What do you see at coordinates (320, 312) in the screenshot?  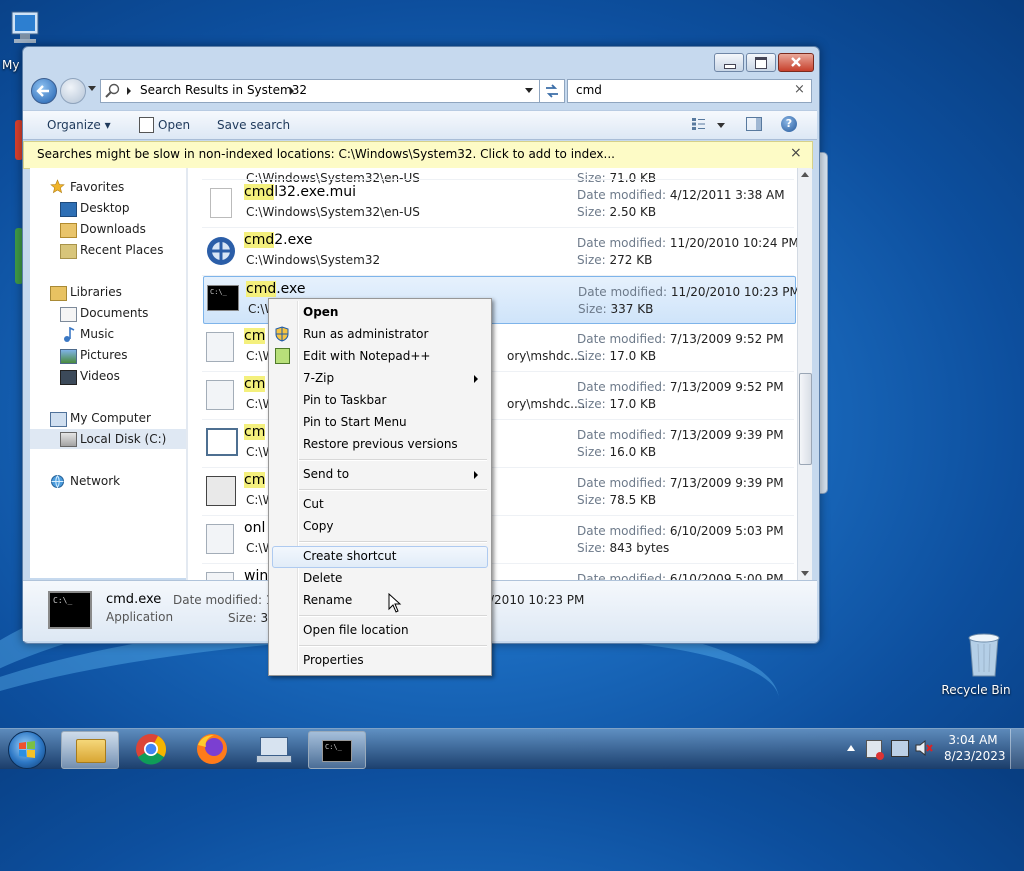 I see `menu-item-open: Open` at bounding box center [320, 312].